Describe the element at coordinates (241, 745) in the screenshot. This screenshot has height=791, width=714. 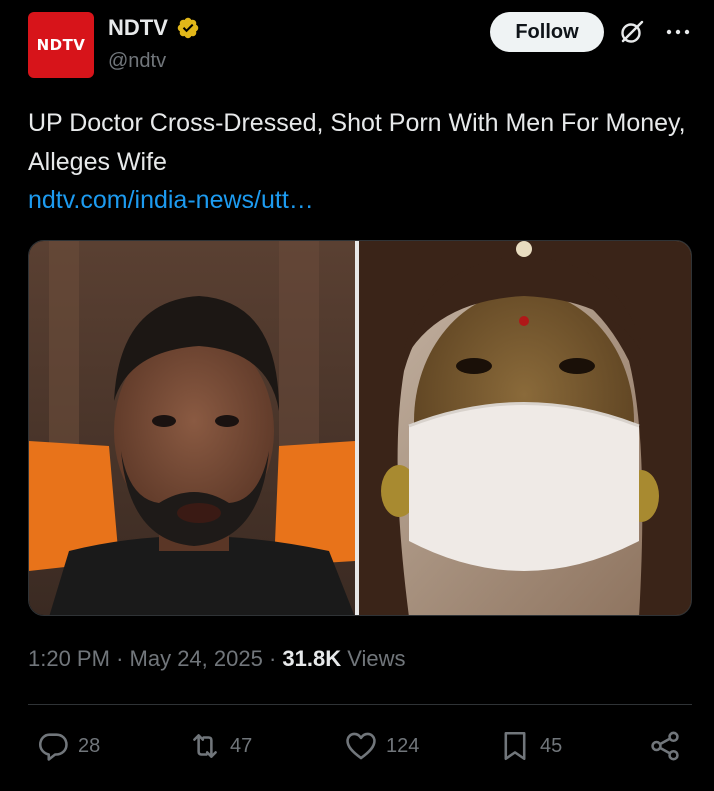
I see `repost-count: 47` at that location.